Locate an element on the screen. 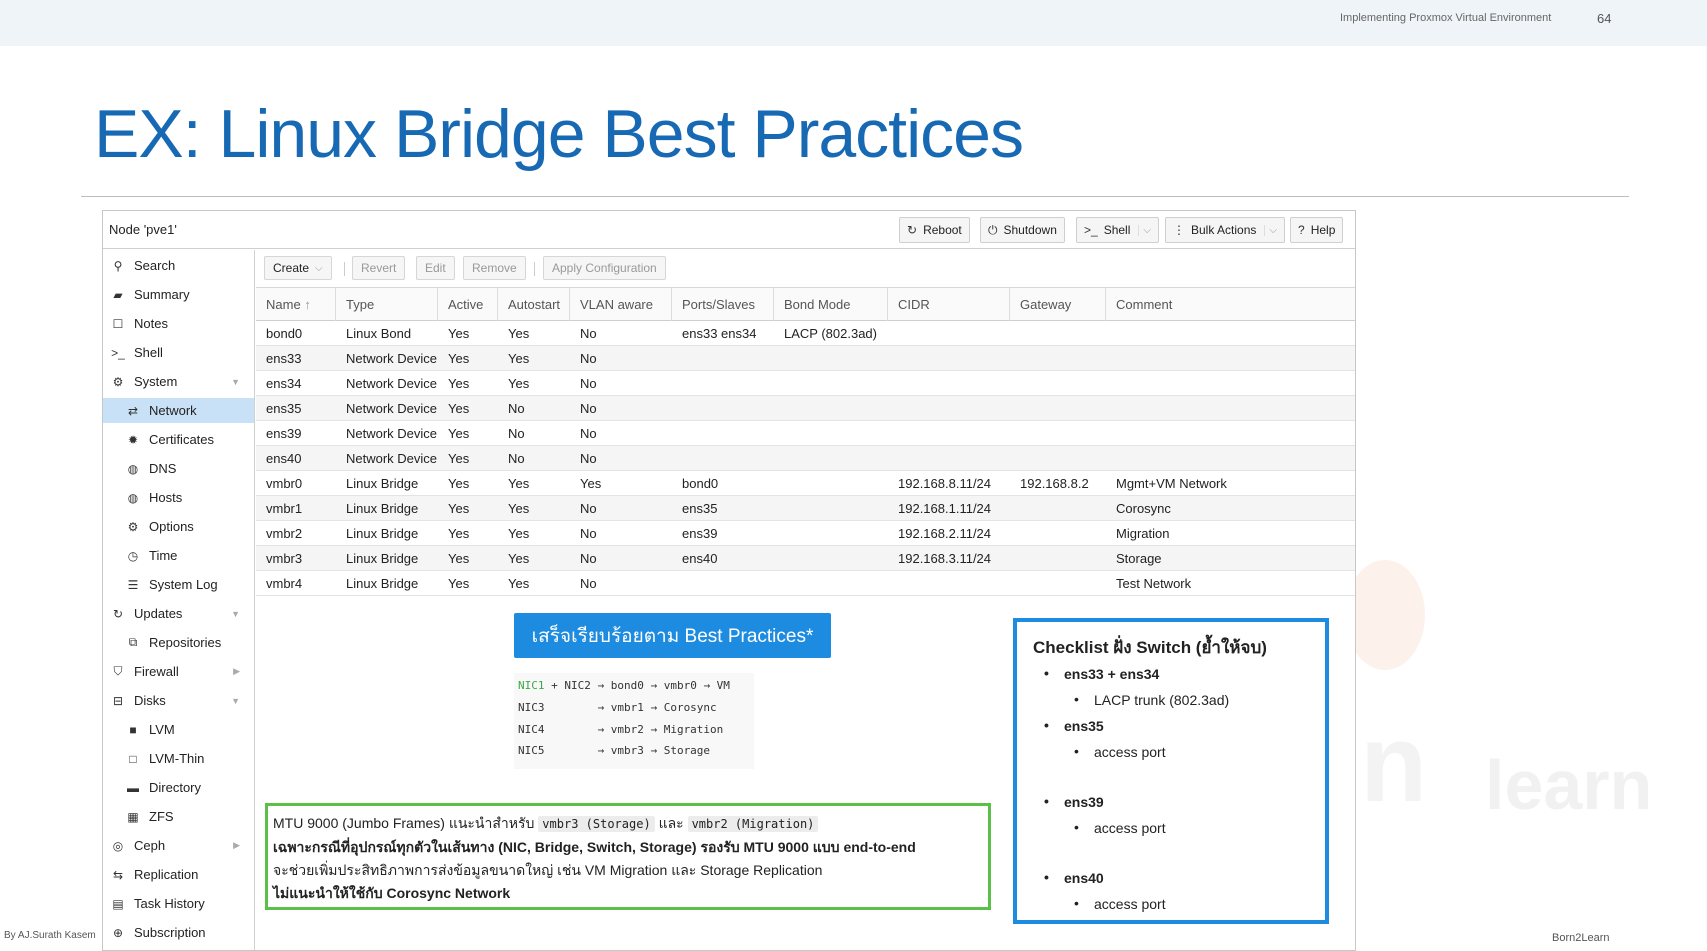  nav-item-subscription: ⊕ Subscription is located at coordinates (178, 932).